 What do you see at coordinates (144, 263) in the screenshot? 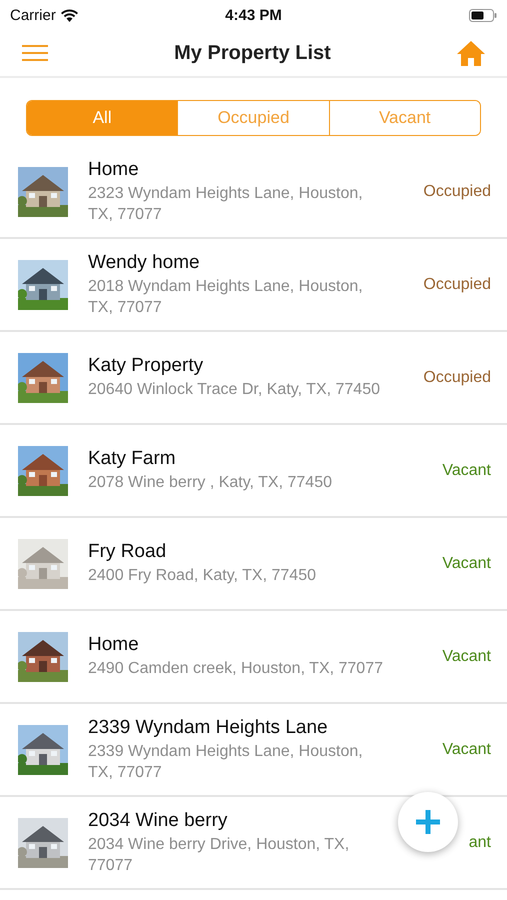
I see `property-name: Wendy home` at bounding box center [144, 263].